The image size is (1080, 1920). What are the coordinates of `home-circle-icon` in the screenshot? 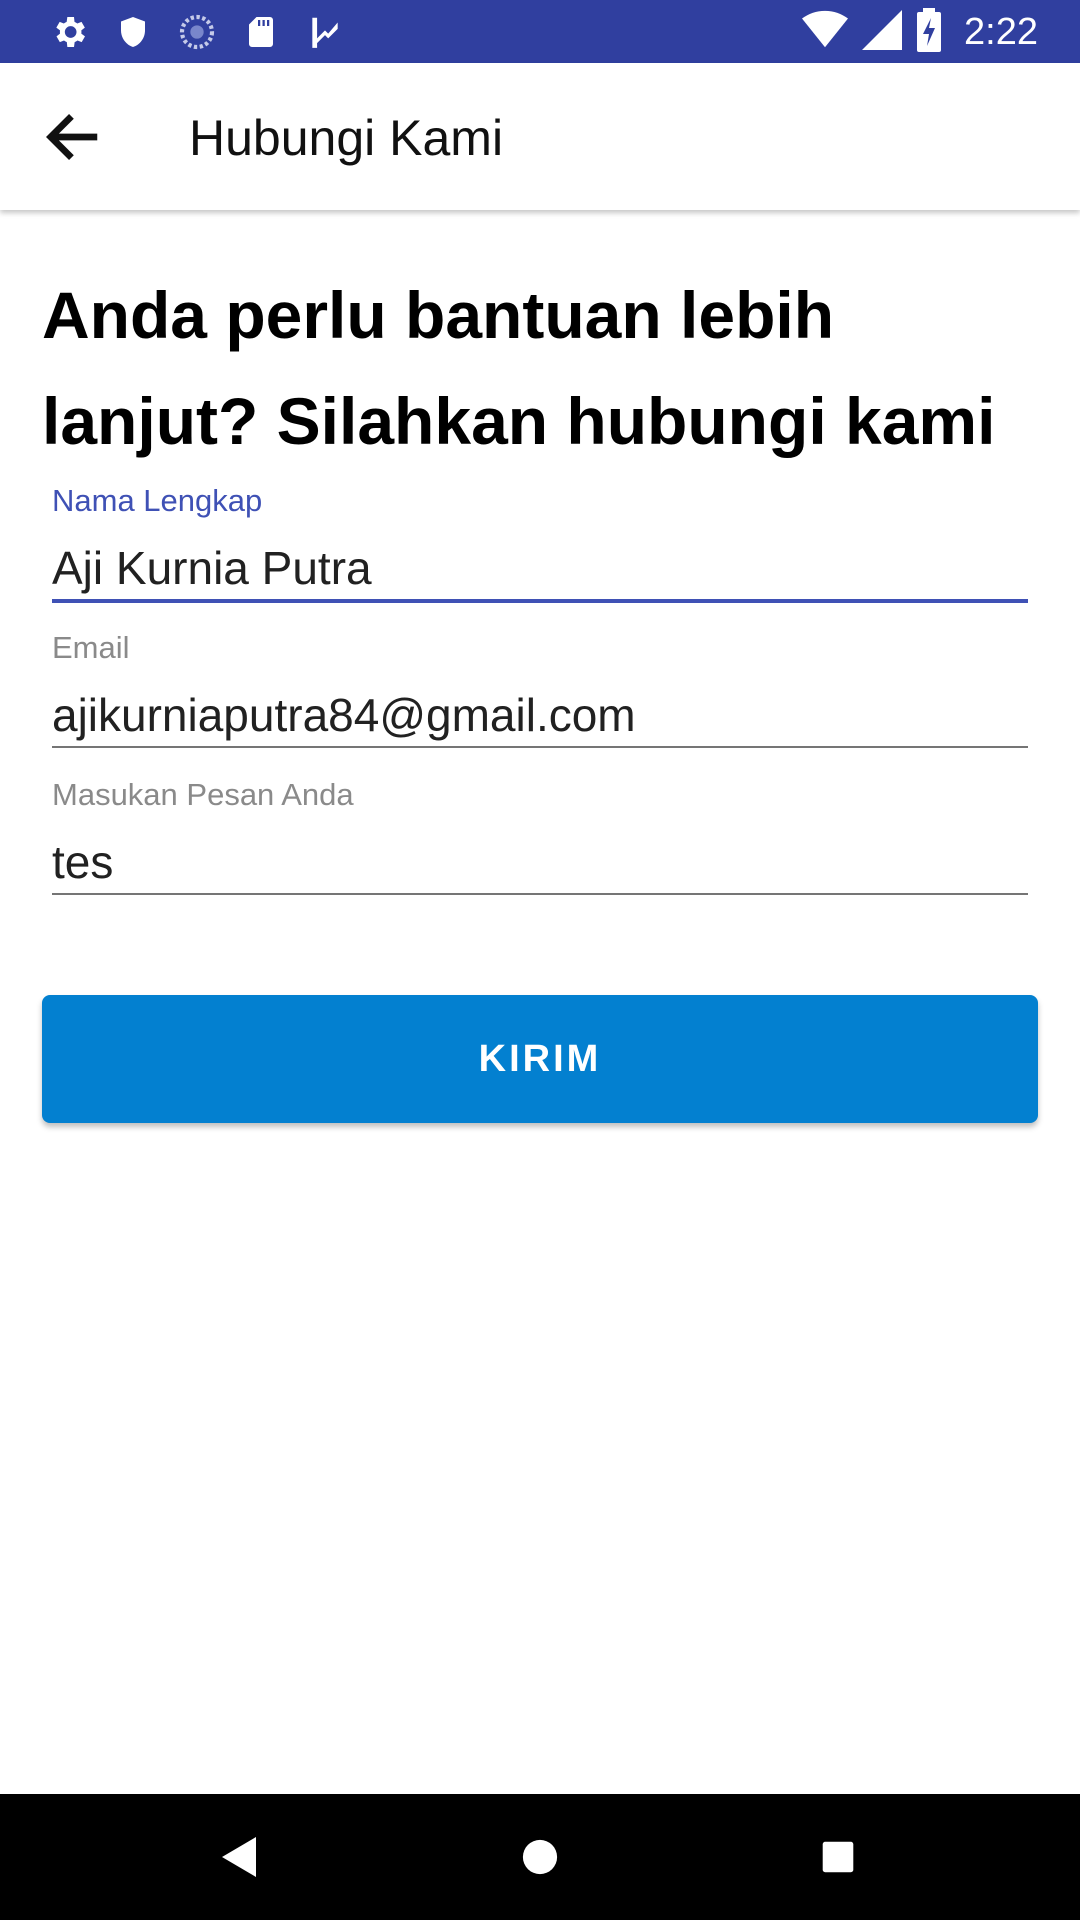 It's located at (540, 1857).